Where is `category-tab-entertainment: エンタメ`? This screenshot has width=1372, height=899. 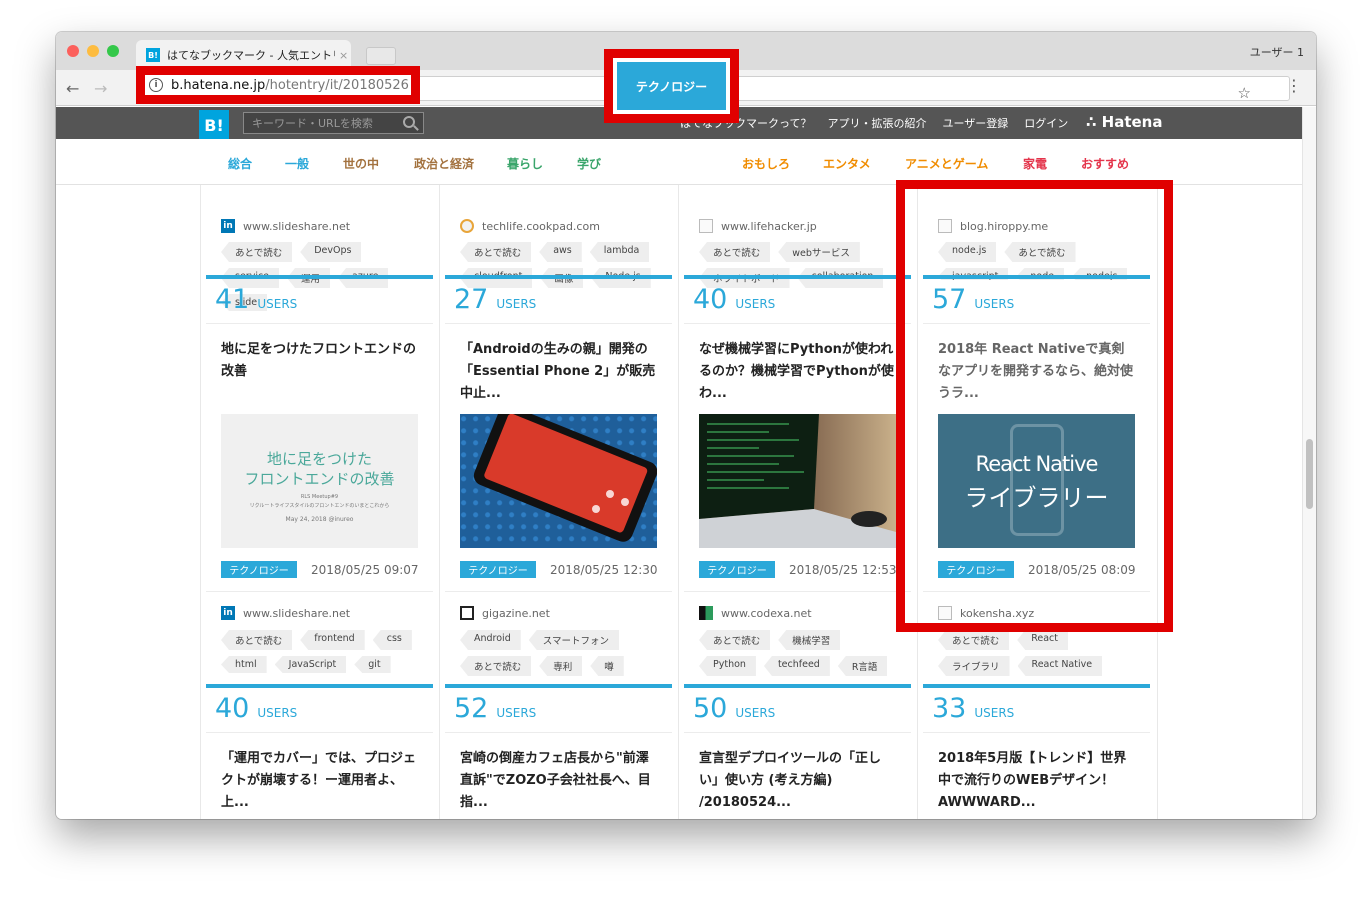
category-tab-entertainment: エンタメ is located at coordinates (847, 163).